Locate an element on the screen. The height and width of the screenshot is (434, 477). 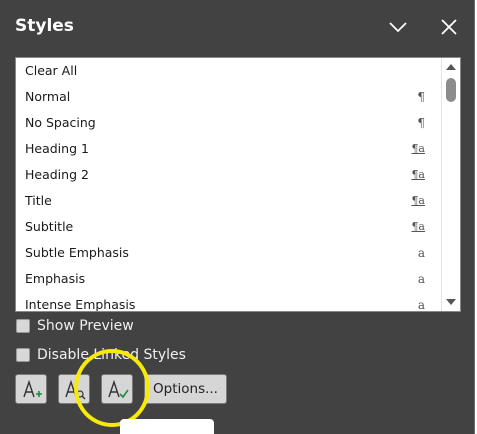
new-style-button is located at coordinates (31, 389).